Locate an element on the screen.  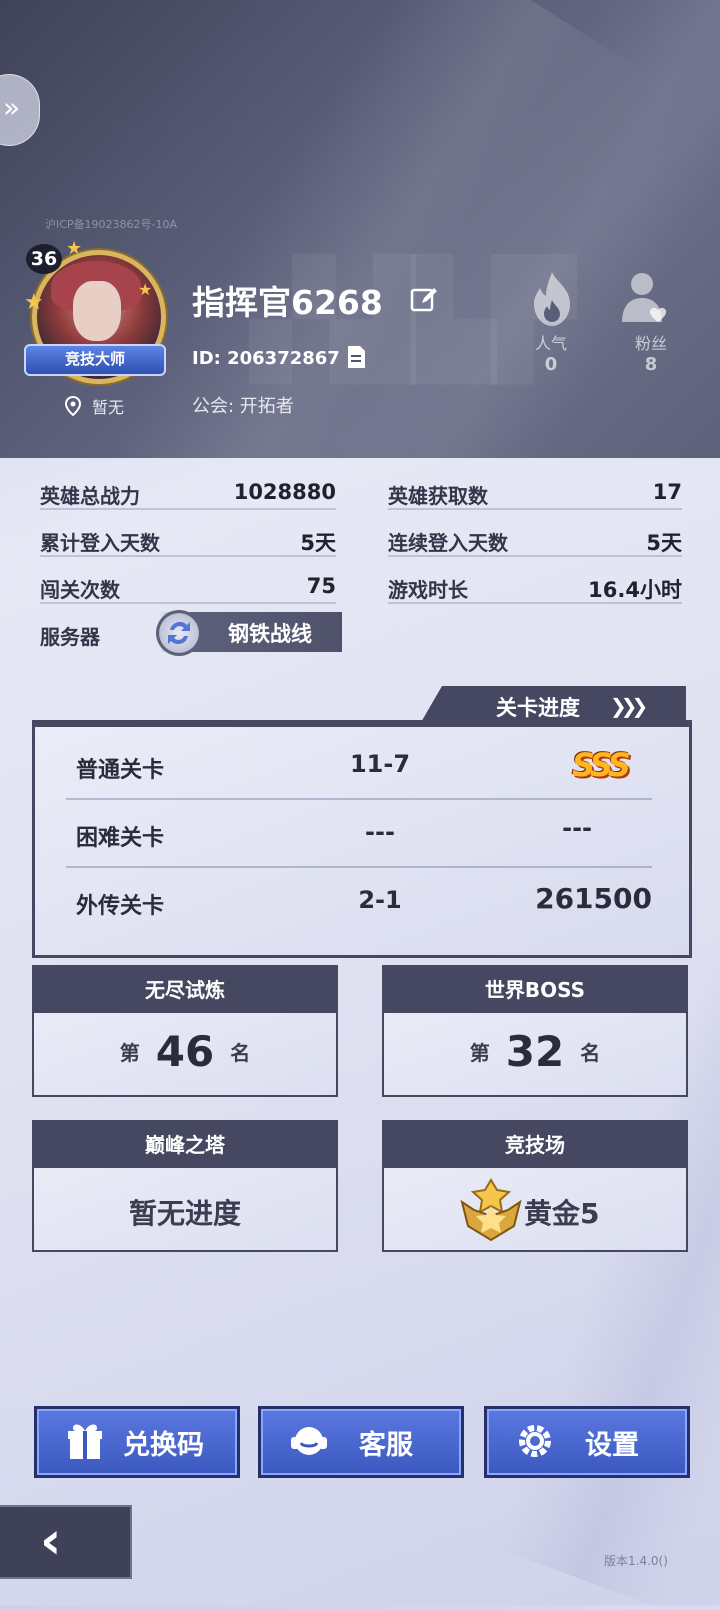
version-text: 版本1.4.0() is located at coordinates (636, 1561).